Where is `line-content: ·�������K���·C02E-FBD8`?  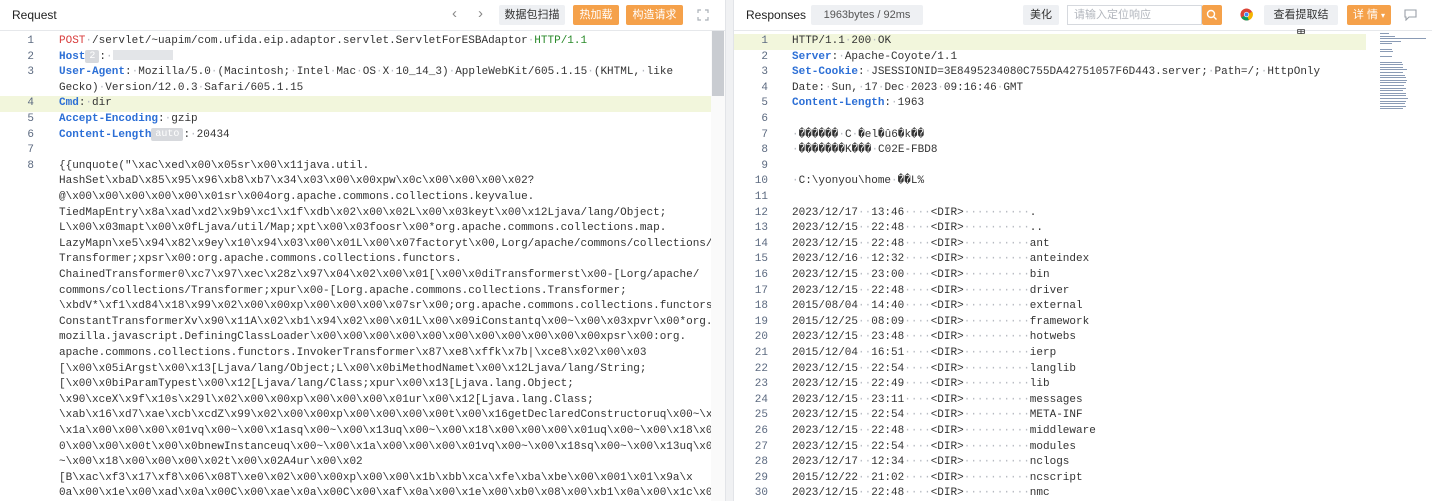 line-content: ·�������K���·C02E-FBD8 is located at coordinates (865, 150).